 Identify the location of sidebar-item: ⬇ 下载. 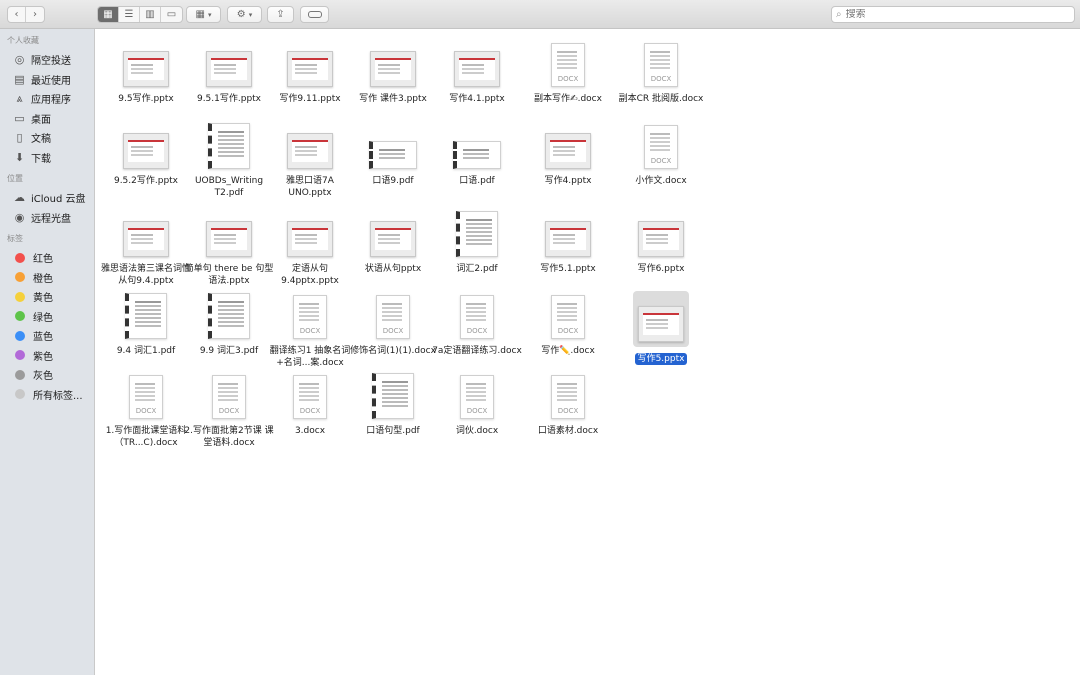
(47, 158).